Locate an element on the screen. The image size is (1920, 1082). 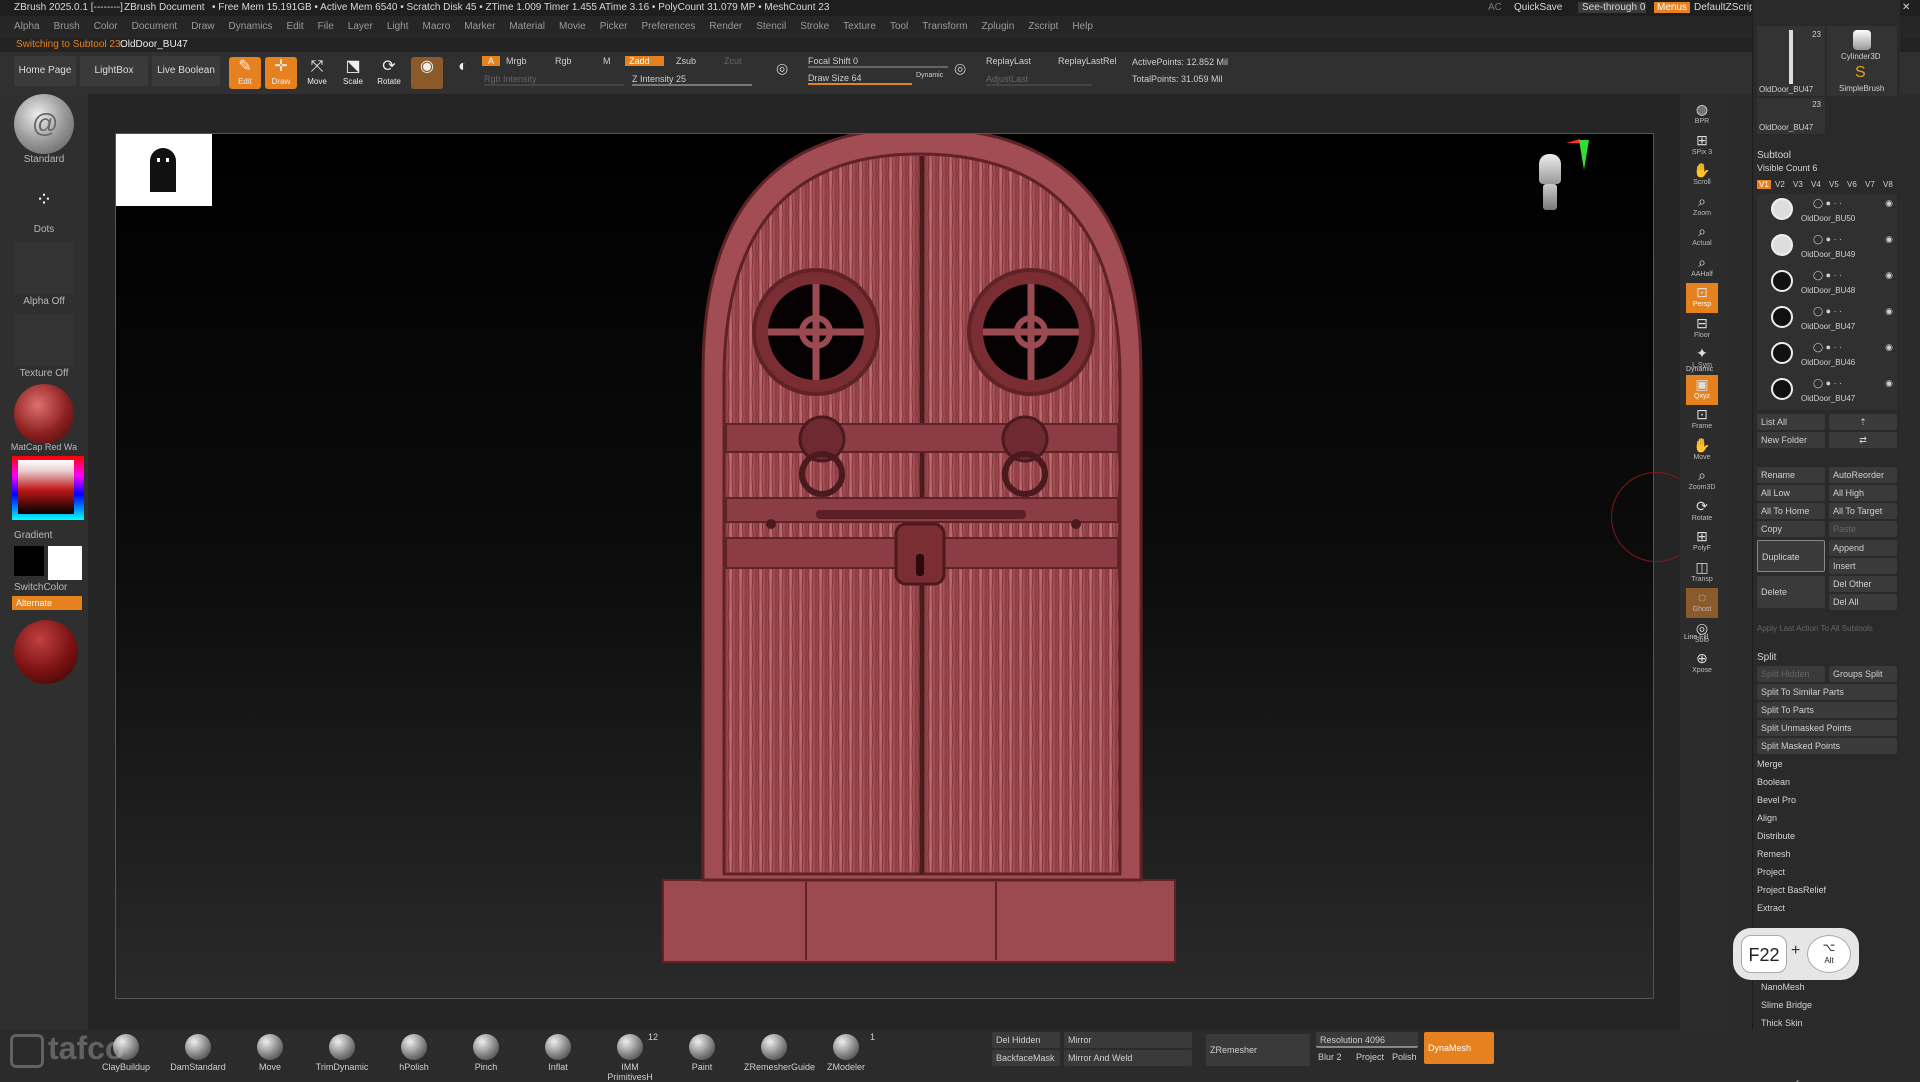
version-v7-button: V7 is located at coordinates (1870, 184).